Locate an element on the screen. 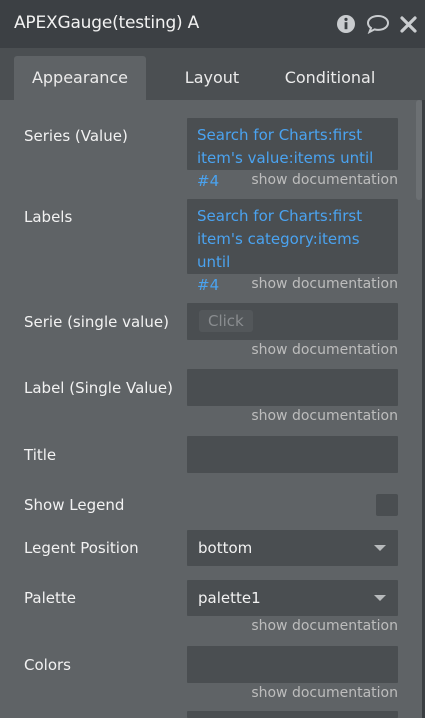 This screenshot has width=425, height=718. legend-position-label: Legent Position is located at coordinates (81, 548).